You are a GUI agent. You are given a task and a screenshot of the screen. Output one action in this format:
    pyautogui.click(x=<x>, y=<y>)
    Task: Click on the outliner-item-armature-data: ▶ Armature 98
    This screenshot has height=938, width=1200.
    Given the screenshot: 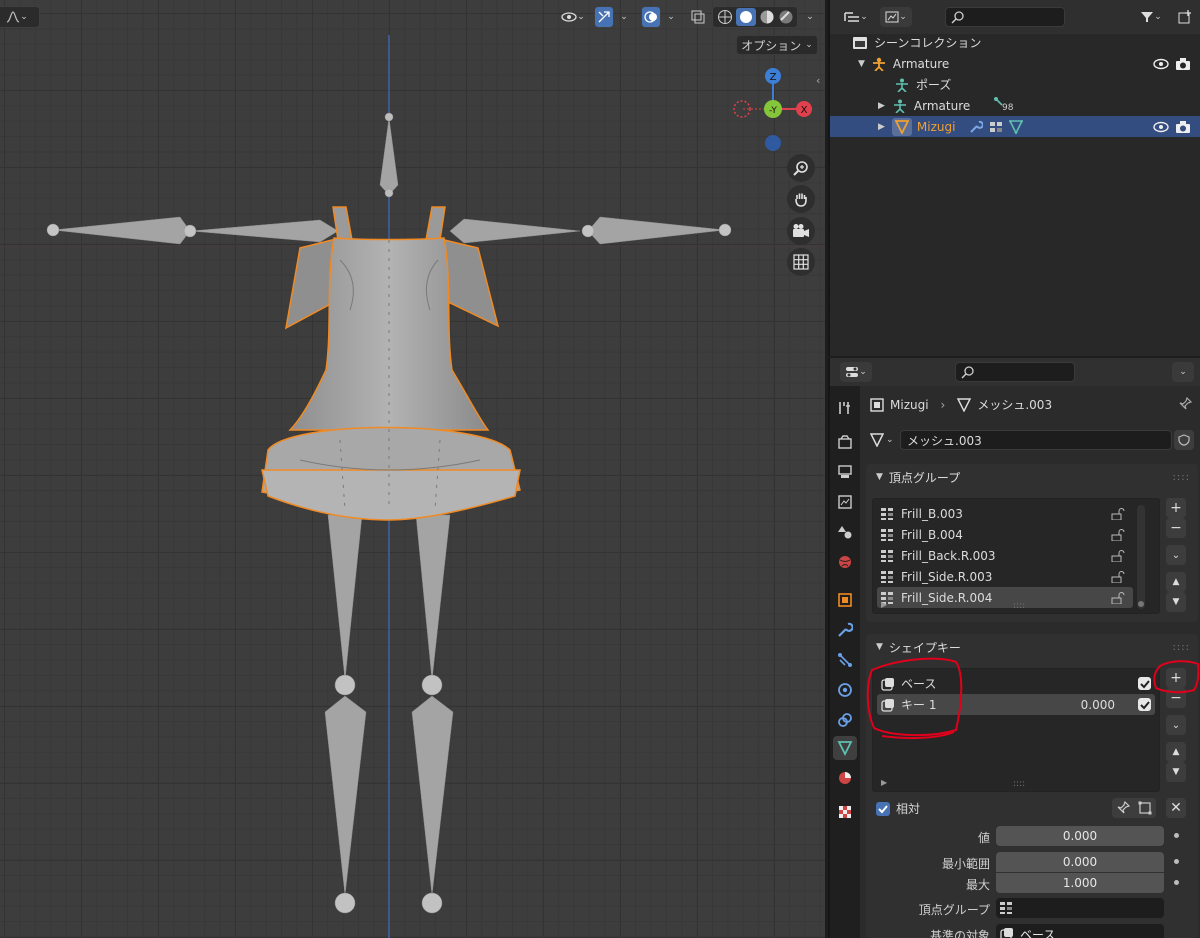 What is the action you would take?
    pyautogui.click(x=1015, y=105)
    